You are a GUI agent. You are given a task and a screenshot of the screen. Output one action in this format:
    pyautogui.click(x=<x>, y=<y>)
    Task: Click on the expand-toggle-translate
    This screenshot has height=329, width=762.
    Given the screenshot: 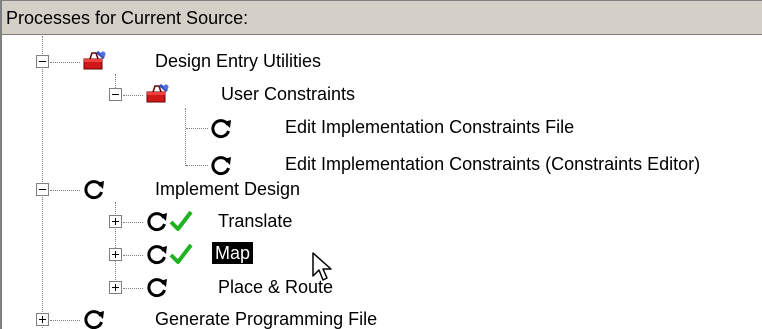 What is the action you would take?
    pyautogui.click(x=115, y=221)
    